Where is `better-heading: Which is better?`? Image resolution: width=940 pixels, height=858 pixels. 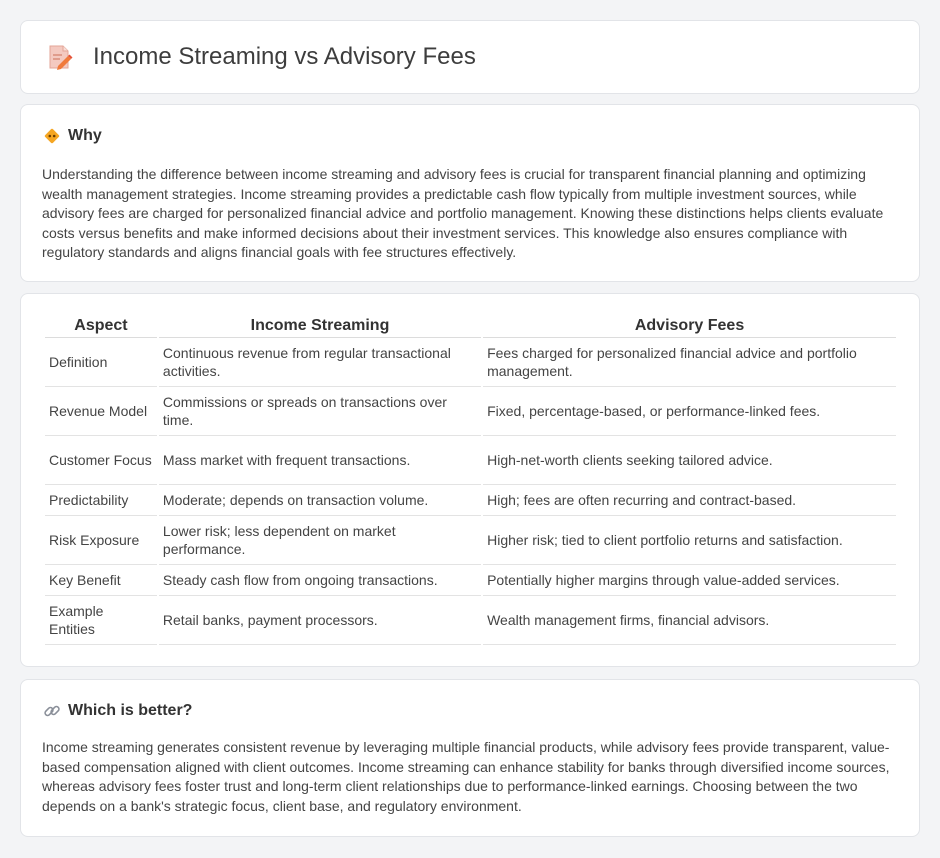
better-heading: Which is better? is located at coordinates (117, 711).